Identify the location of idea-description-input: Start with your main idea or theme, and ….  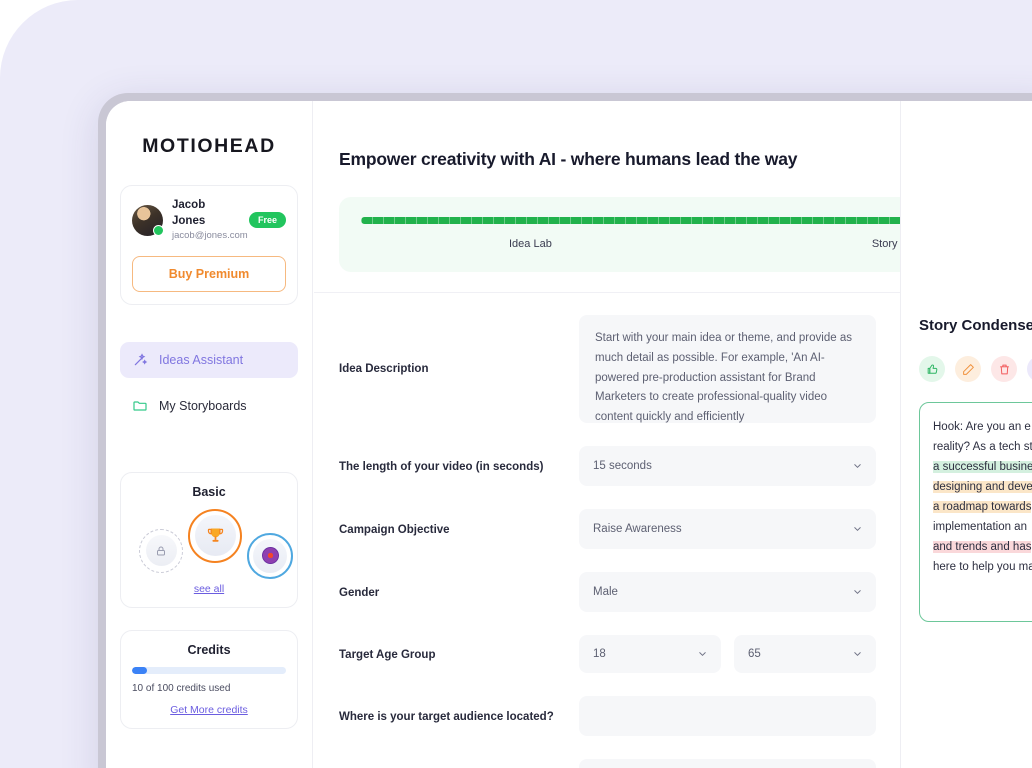
(727, 369).